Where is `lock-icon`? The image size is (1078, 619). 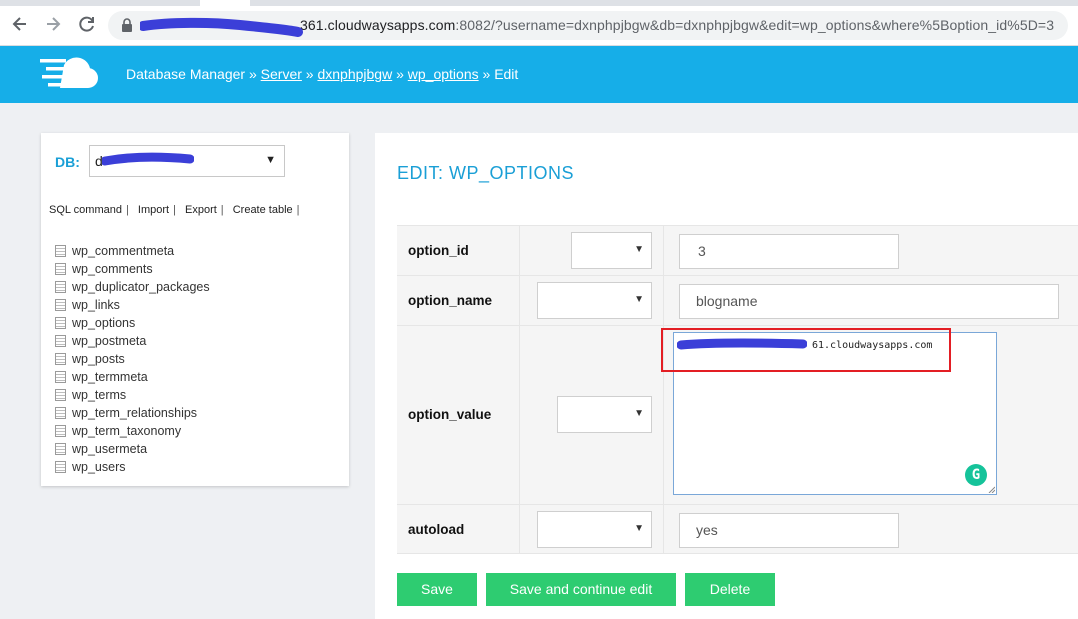
lock-icon is located at coordinates (127, 25).